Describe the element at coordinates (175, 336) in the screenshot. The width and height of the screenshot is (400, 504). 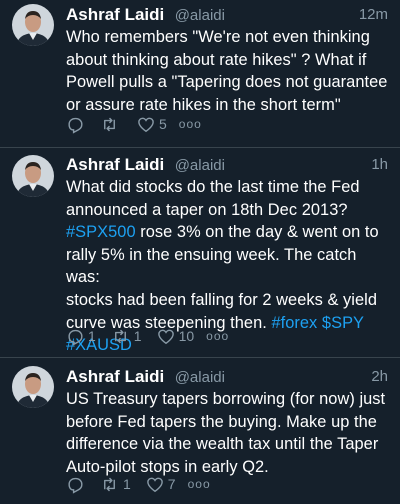
I see `like-button: 10` at that location.